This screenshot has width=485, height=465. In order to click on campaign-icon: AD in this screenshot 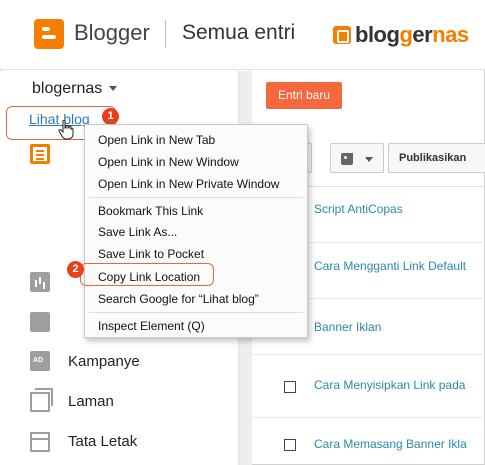, I will do `click(40, 361)`.